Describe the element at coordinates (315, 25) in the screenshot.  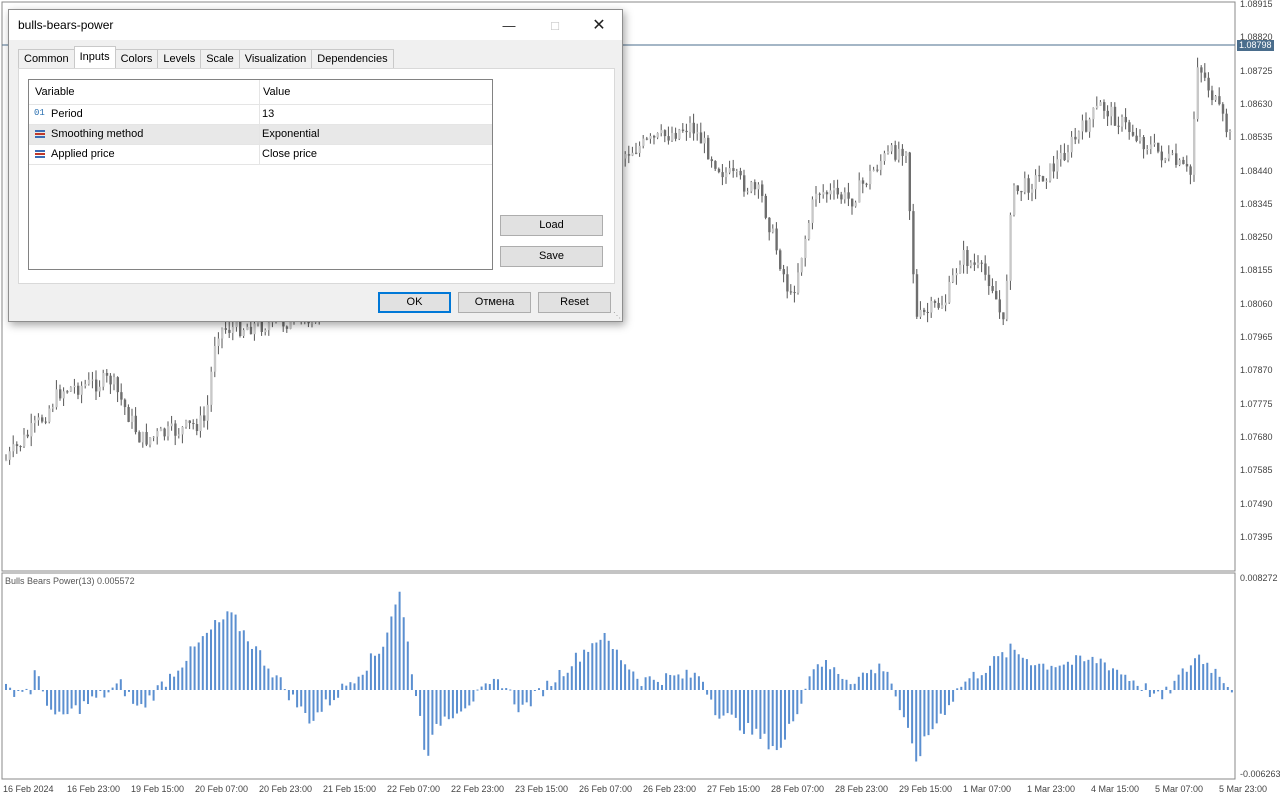
I see `dialog-titlebar: bulls-bears-power — □ ✕` at that location.